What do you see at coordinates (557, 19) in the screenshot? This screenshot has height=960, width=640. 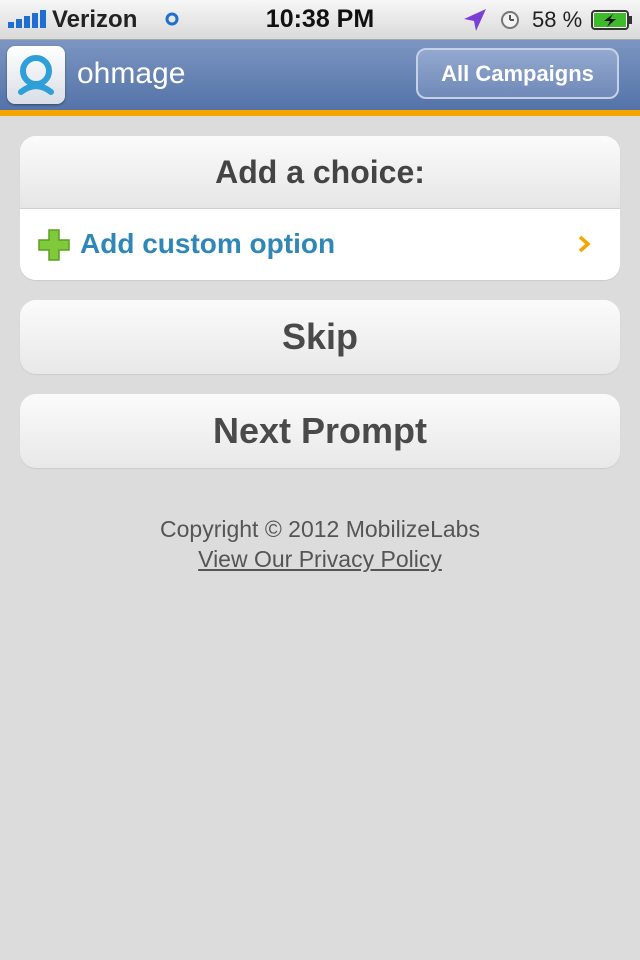 I see `battery-percent: 58 %` at bounding box center [557, 19].